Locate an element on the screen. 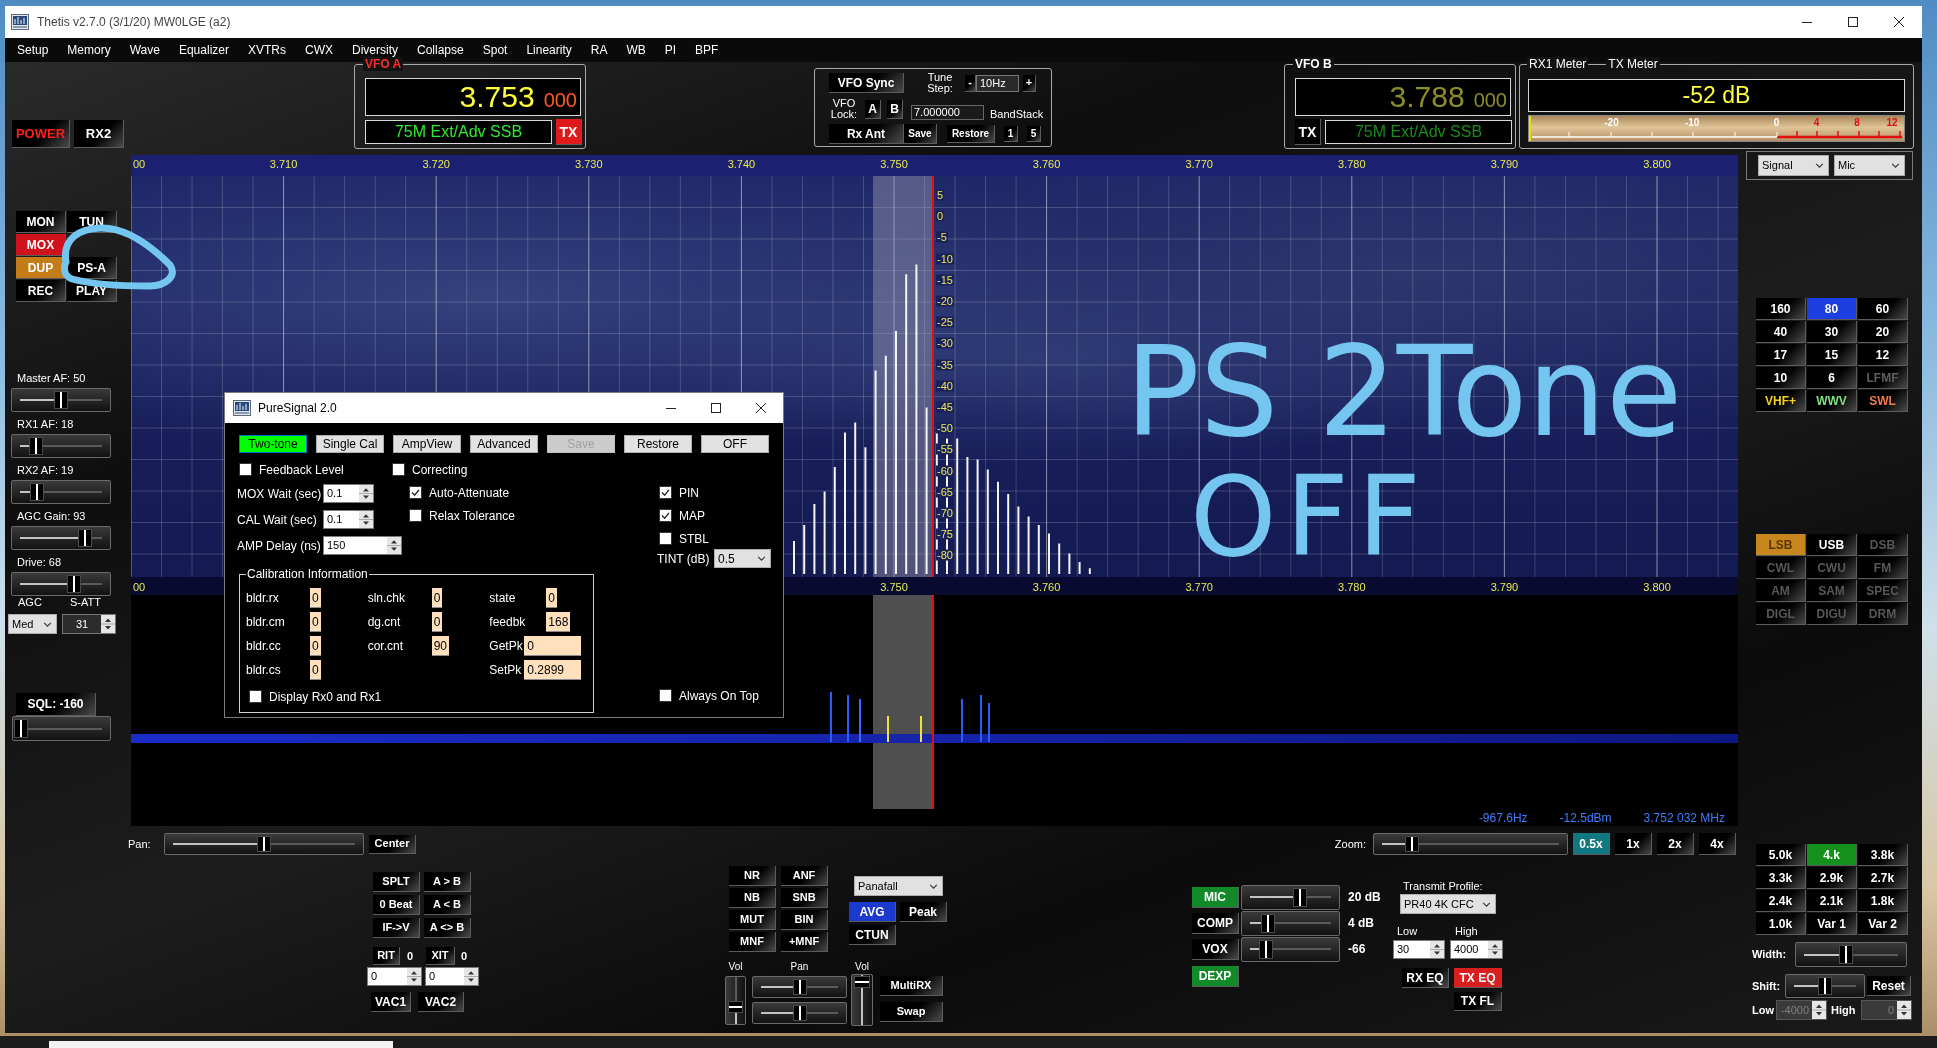 This screenshot has height=1048, width=1937. toggle-button: RX2 is located at coordinates (99, 134).